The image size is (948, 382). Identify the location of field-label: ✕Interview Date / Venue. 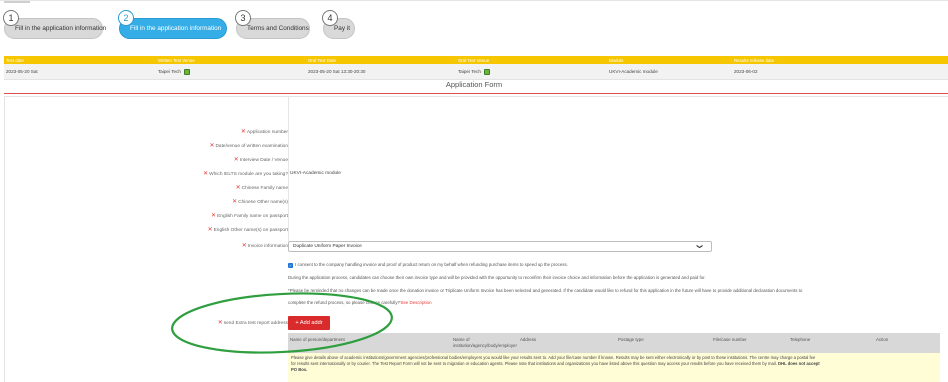
(261, 160).